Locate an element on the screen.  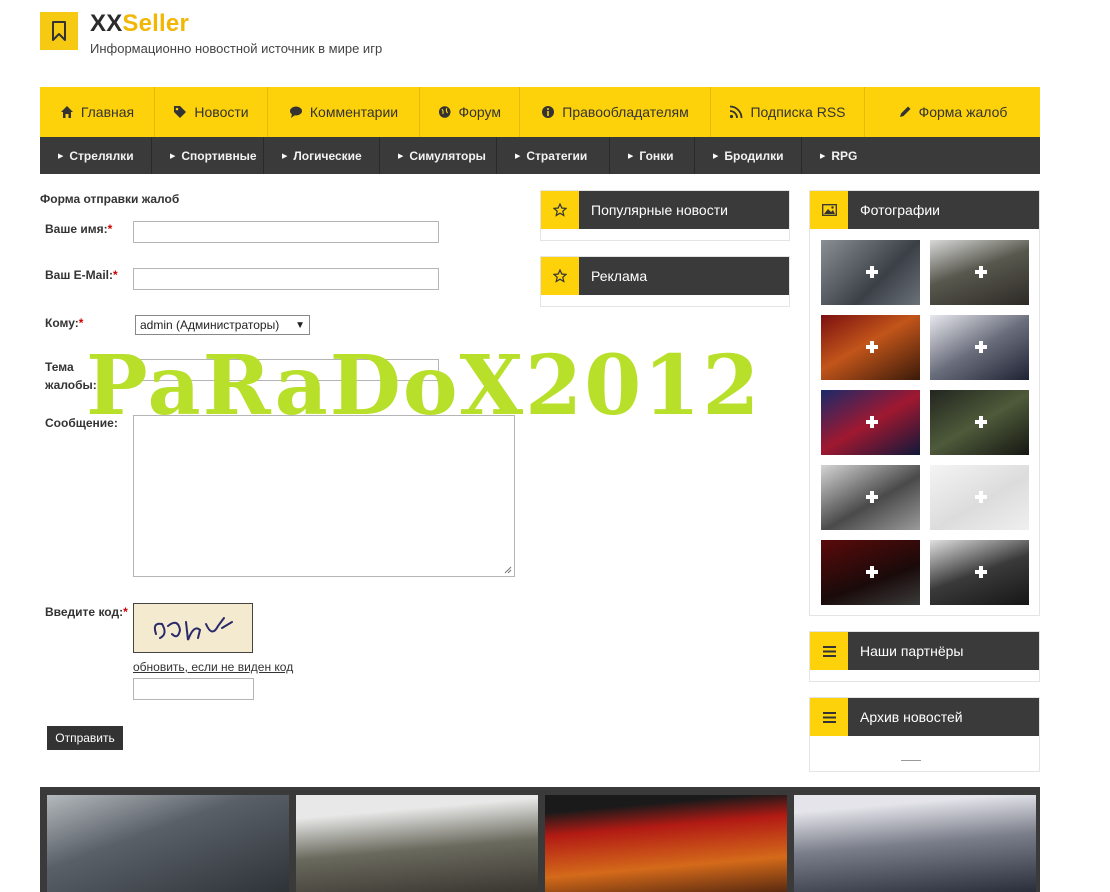
photo-thumb-arma-dayz is located at coordinates (870, 497).